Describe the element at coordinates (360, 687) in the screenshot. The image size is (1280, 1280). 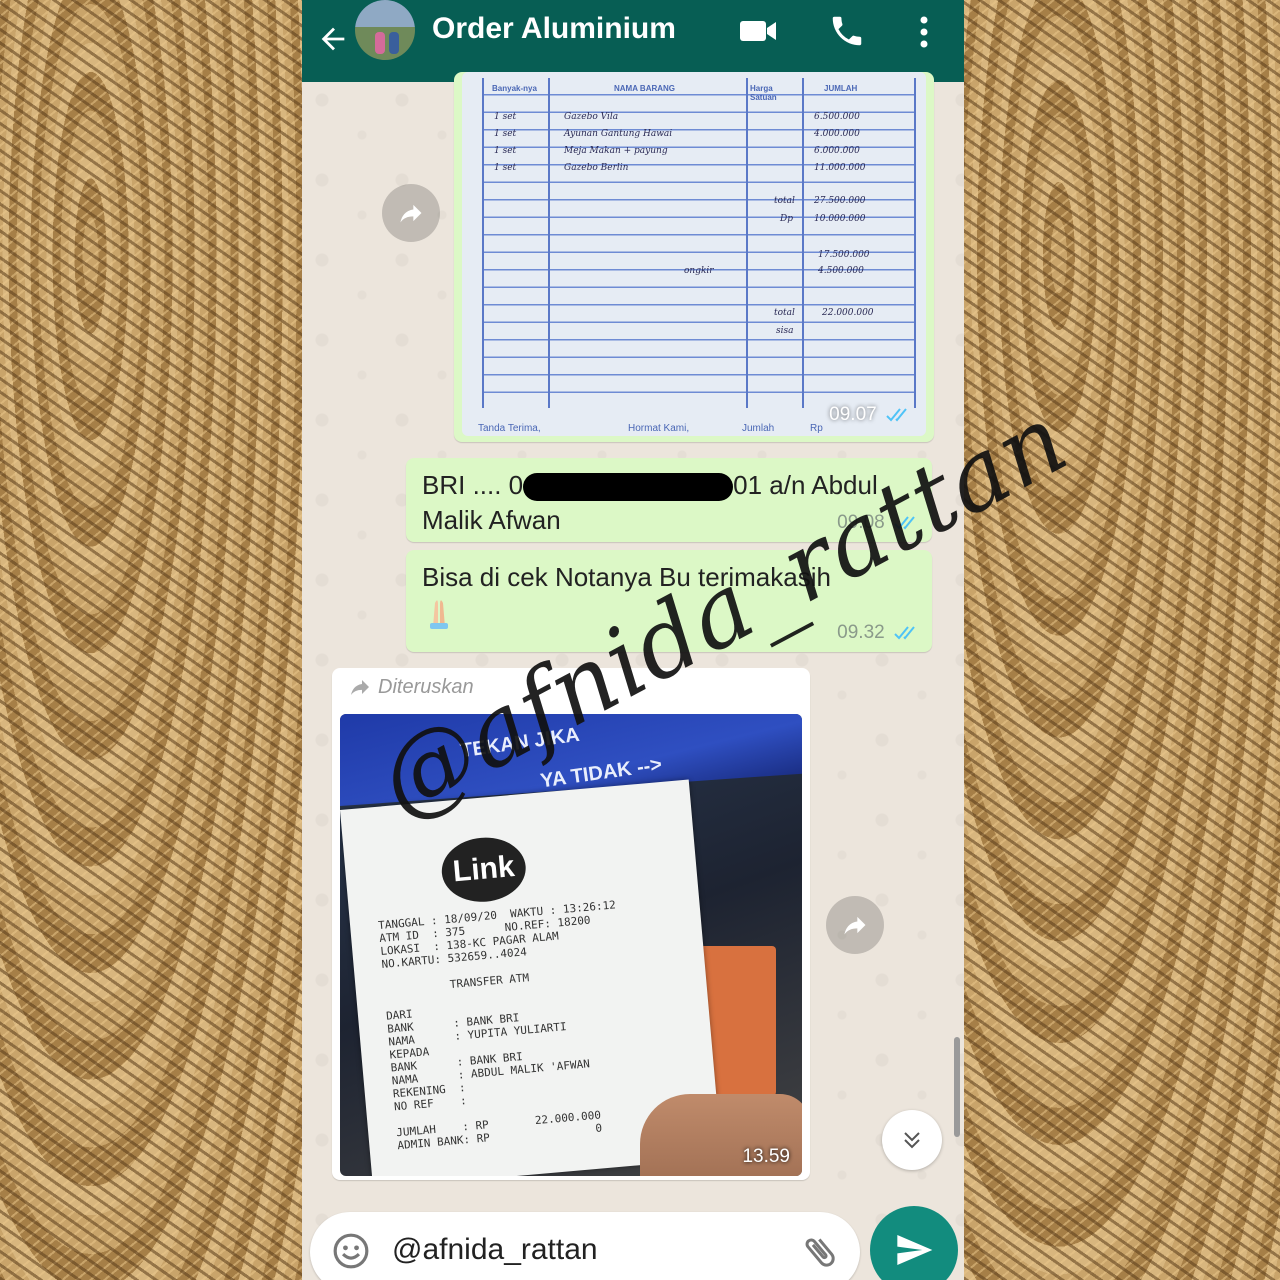
I see `forwarded-icon` at that location.